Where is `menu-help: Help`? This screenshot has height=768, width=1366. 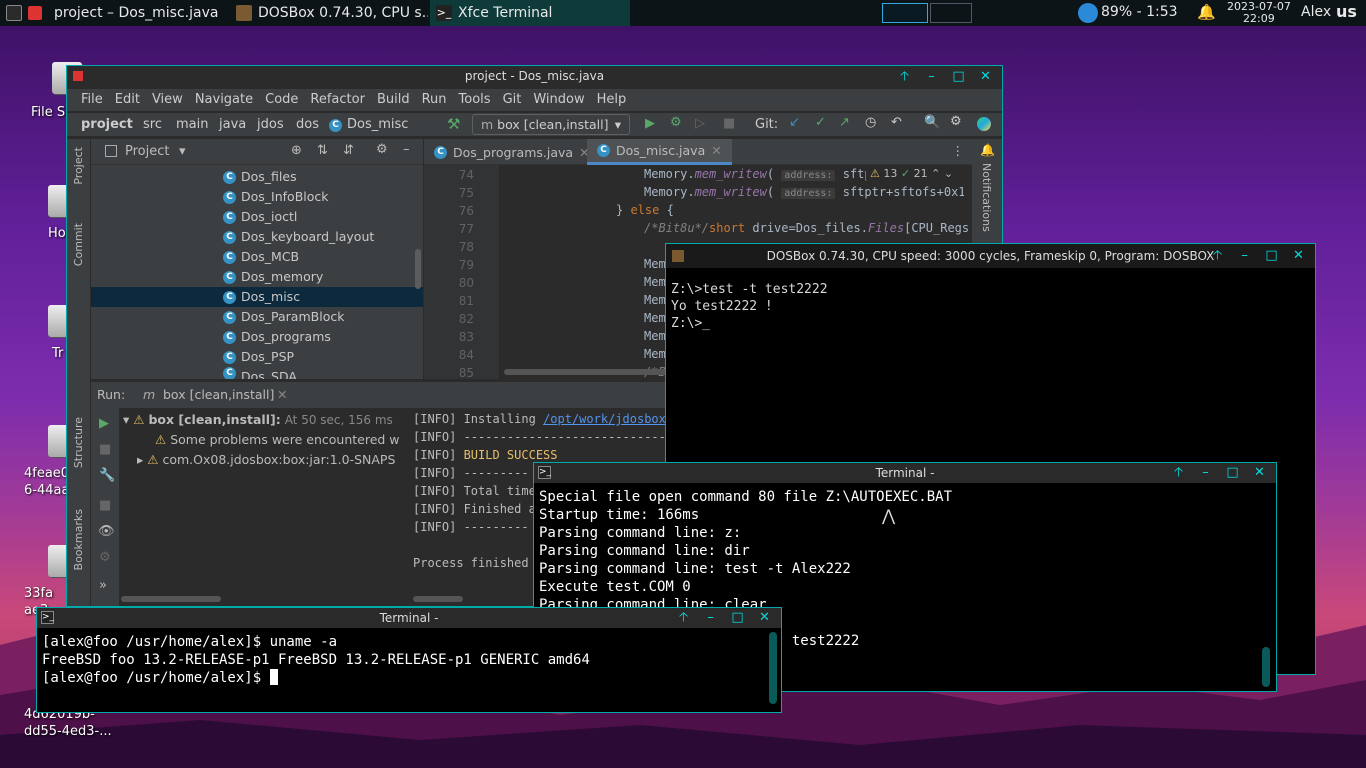 menu-help: Help is located at coordinates (612, 100).